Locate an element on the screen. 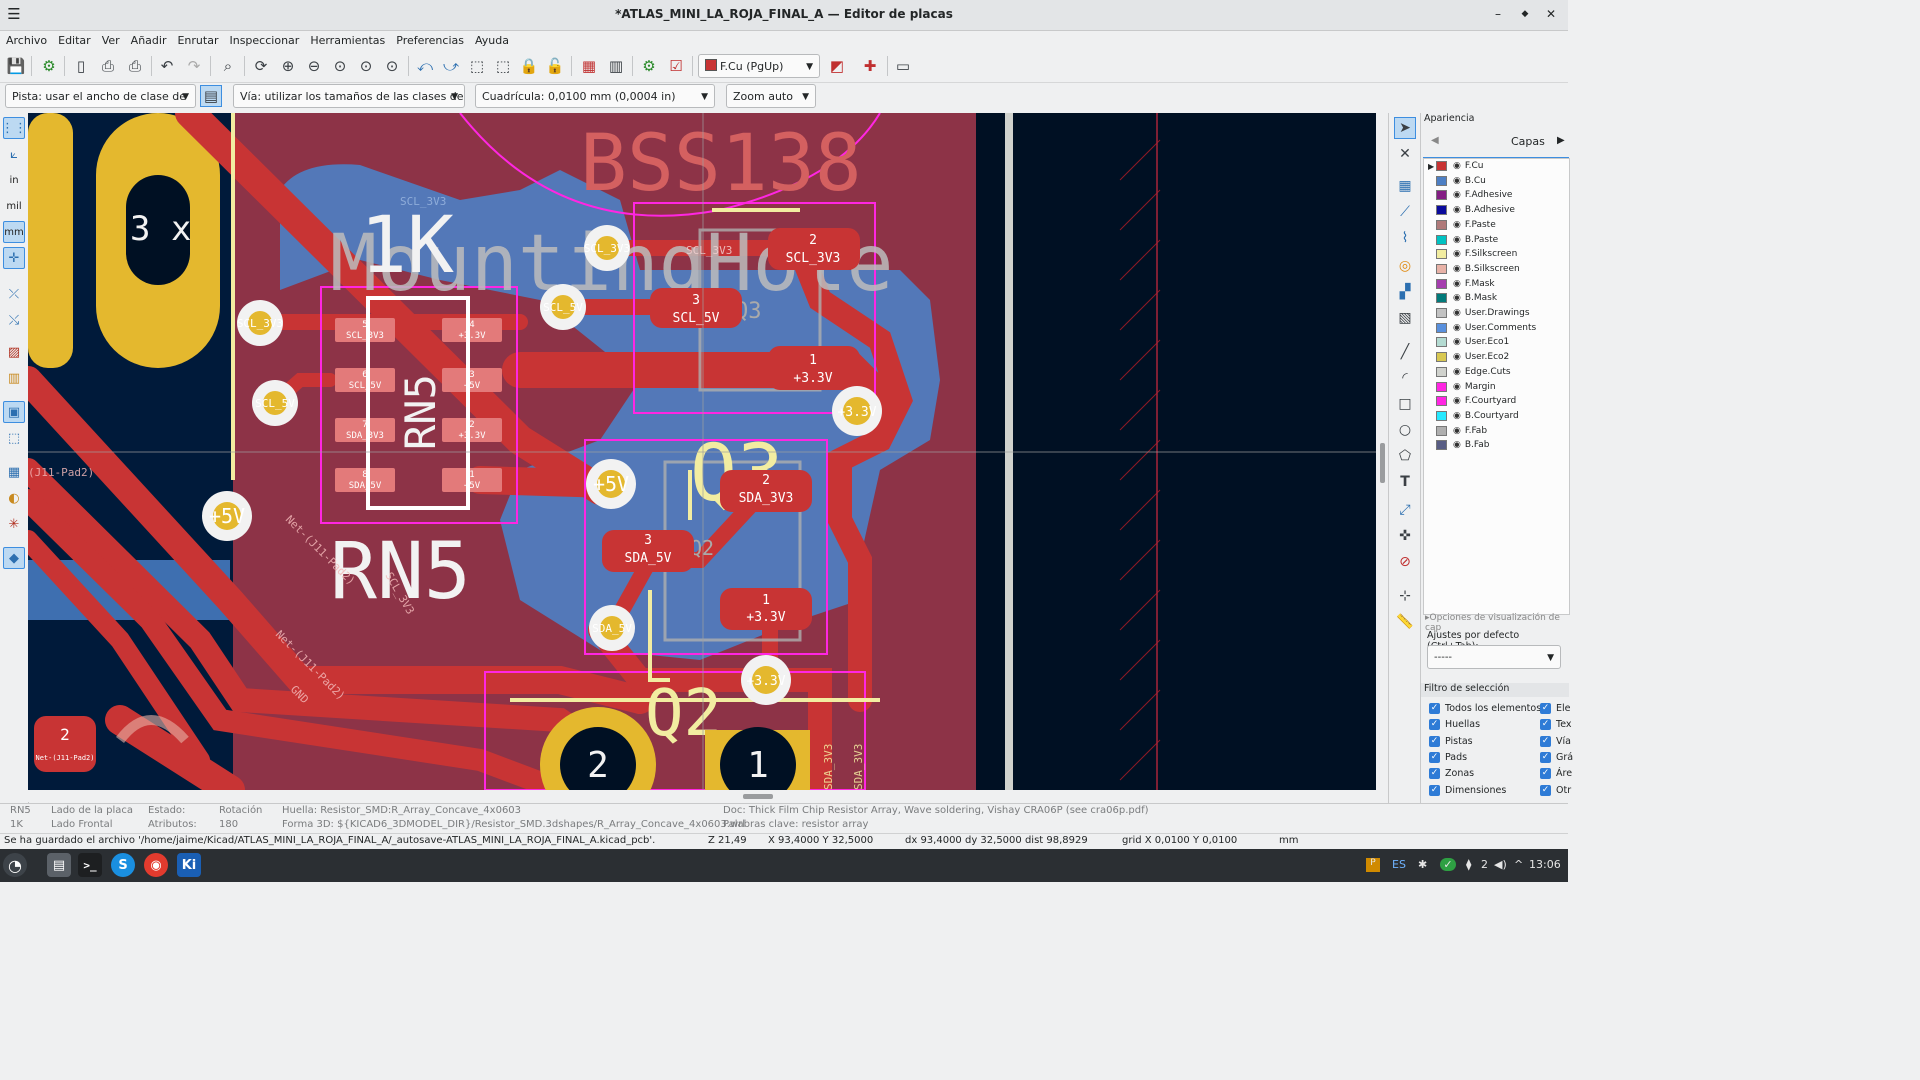 This screenshot has height=1080, width=1920. zoom-objects-icon: ⊙ is located at coordinates (366, 66).